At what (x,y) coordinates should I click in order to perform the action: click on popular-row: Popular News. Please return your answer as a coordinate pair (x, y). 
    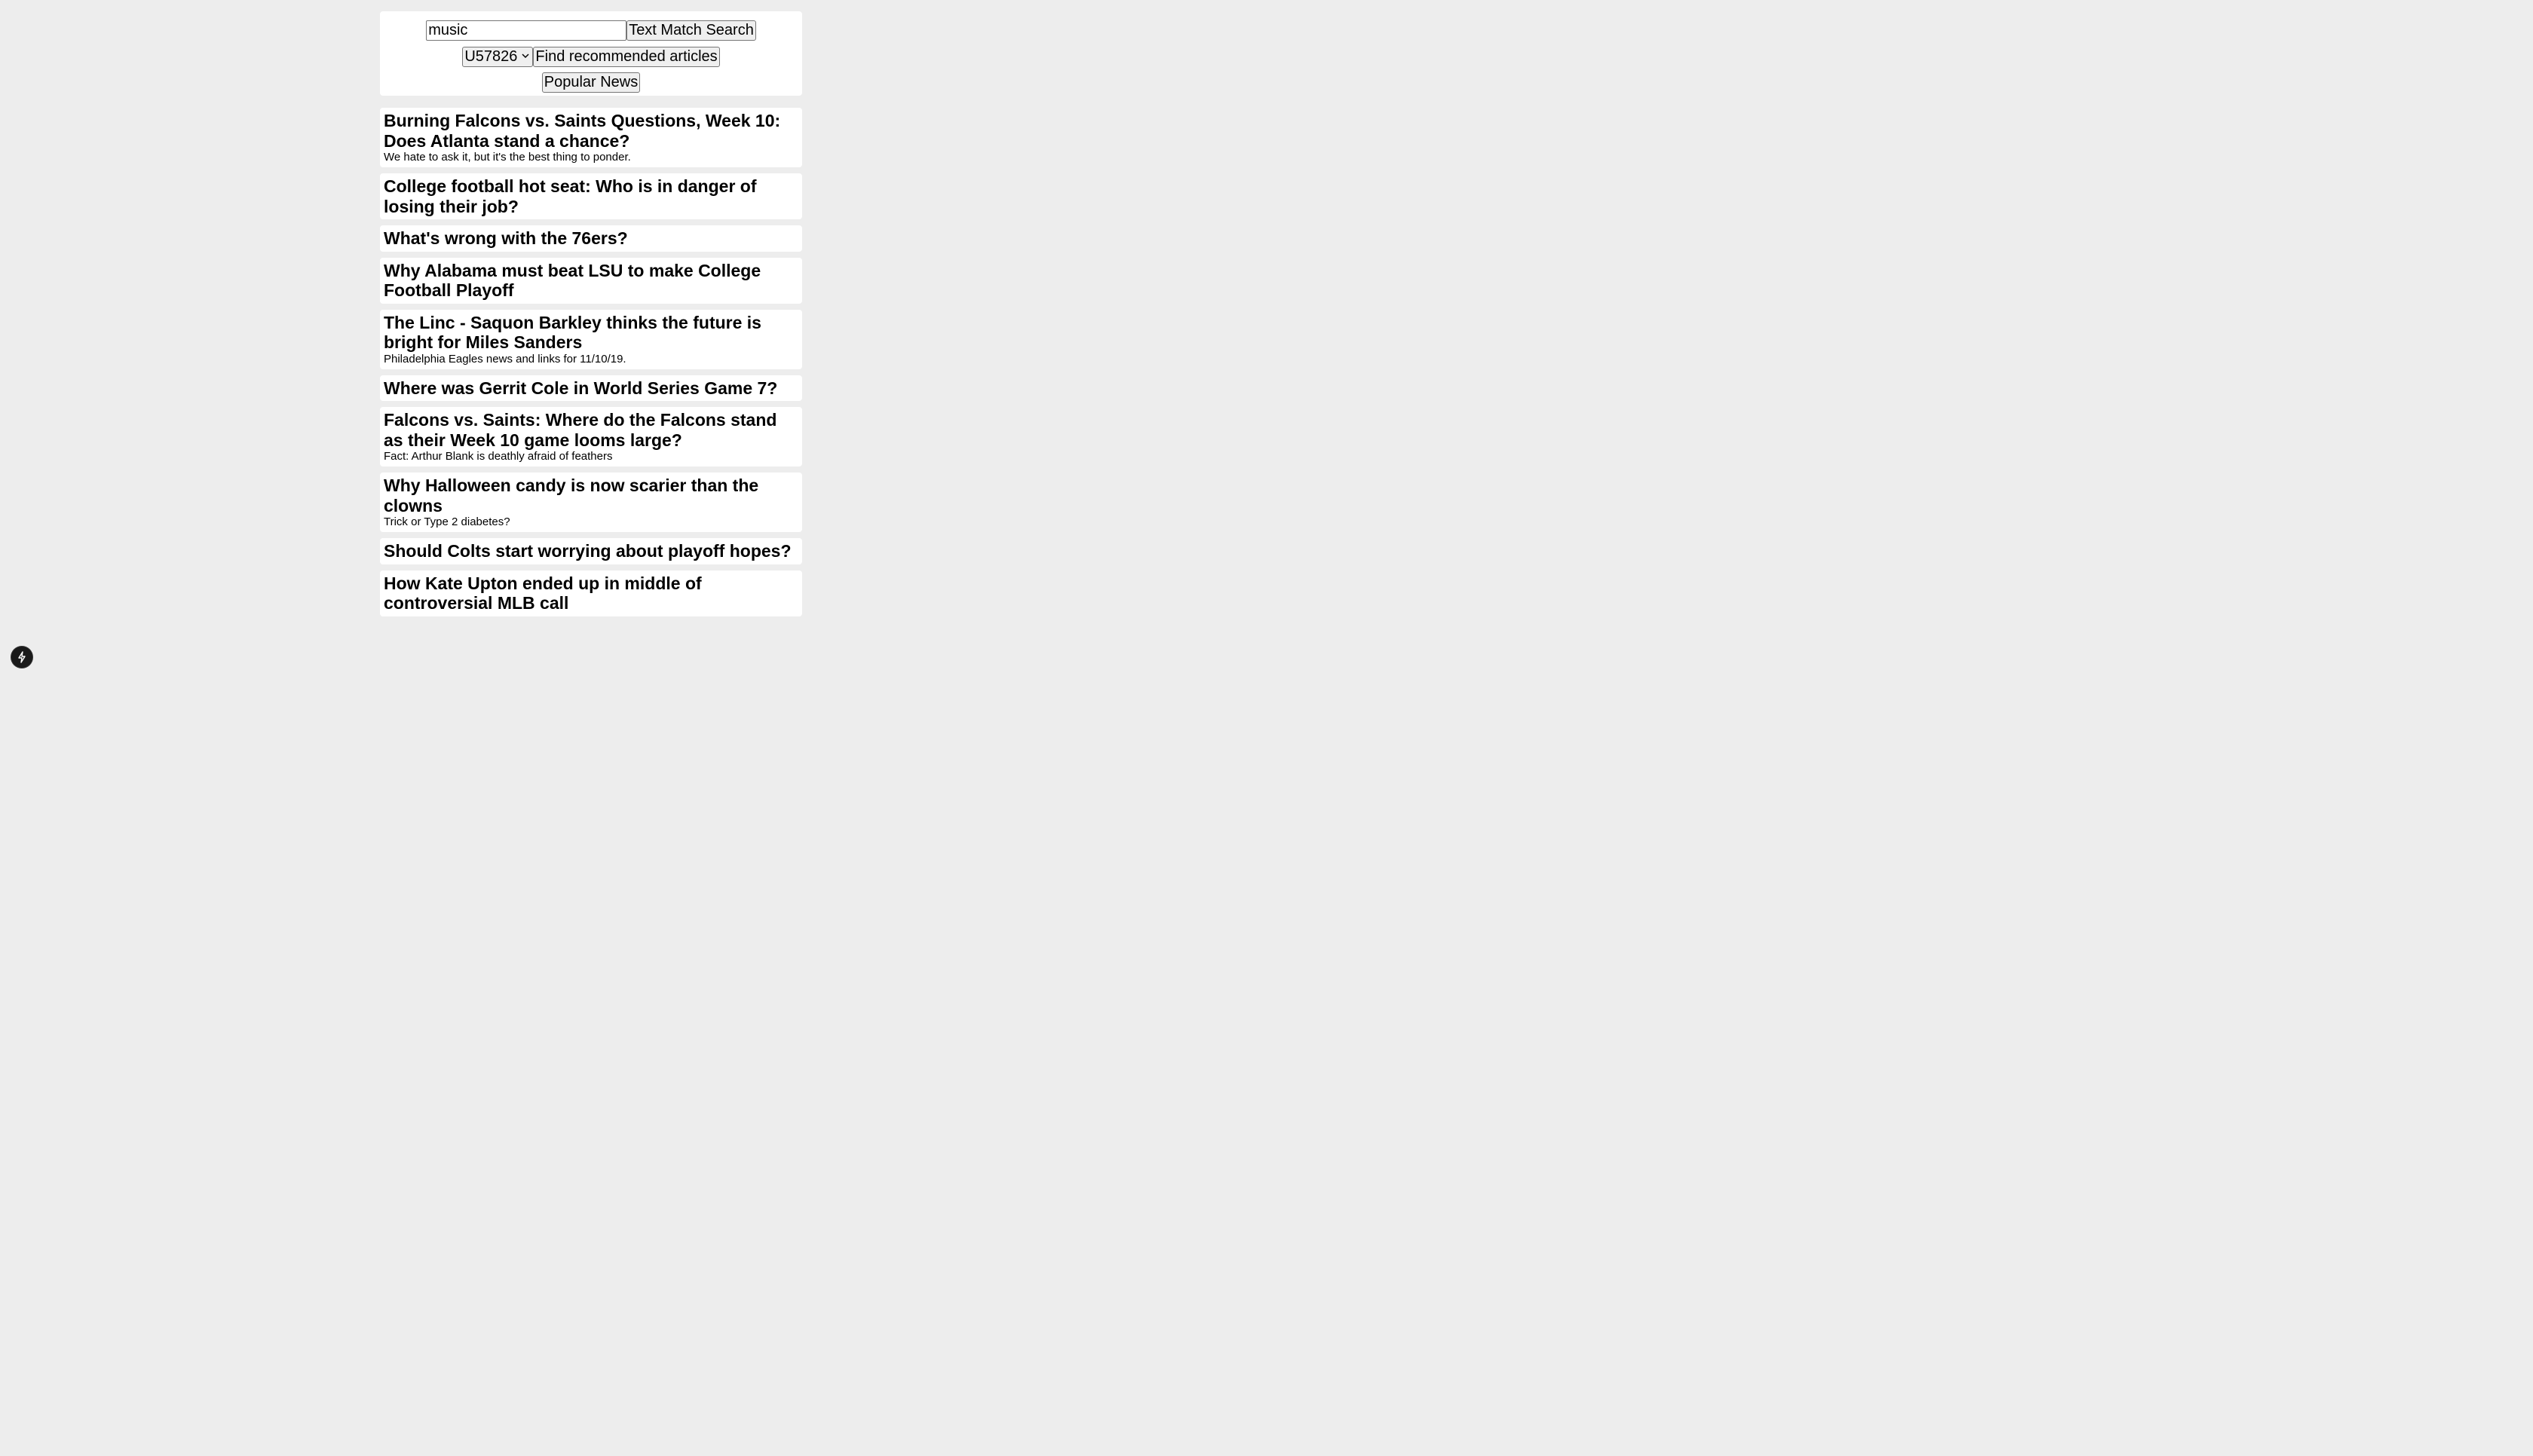
    Looking at the image, I should click on (591, 82).